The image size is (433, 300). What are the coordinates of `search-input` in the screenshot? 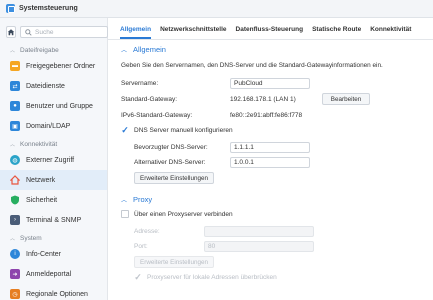 It's located at (71, 32).